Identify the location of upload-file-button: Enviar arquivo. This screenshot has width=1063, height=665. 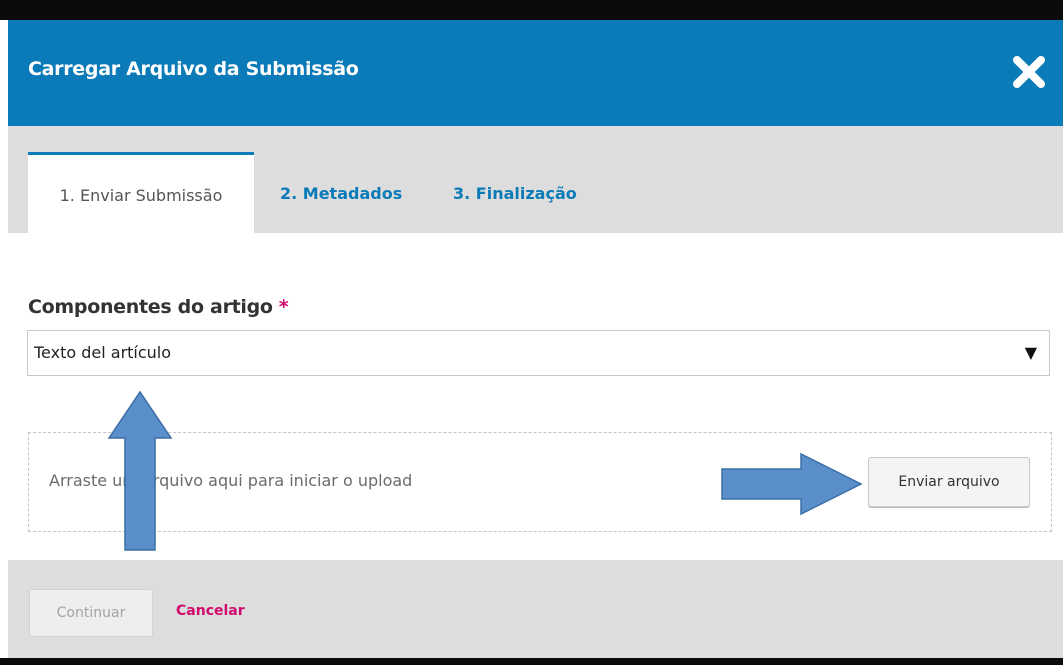
(949, 482).